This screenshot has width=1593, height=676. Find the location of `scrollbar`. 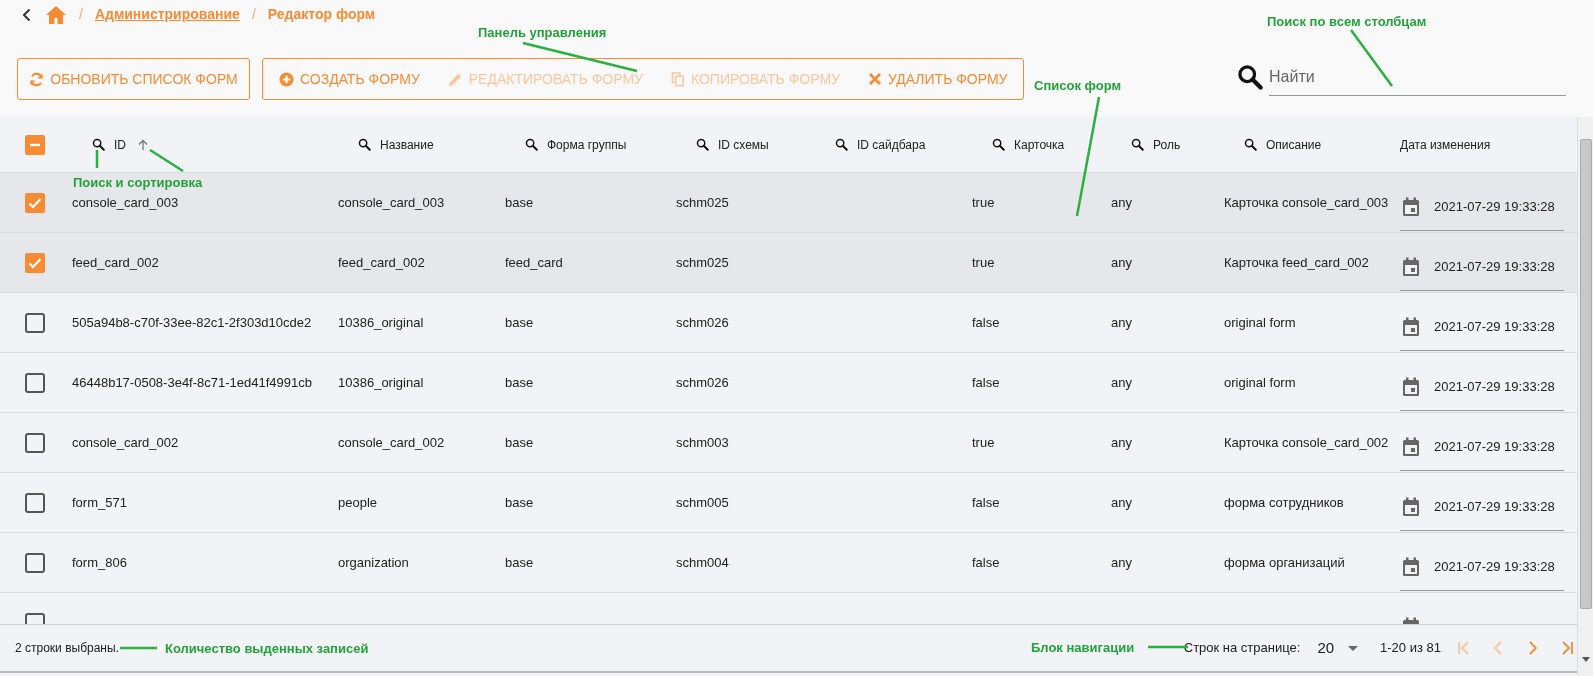

scrollbar is located at coordinates (1585, 396).